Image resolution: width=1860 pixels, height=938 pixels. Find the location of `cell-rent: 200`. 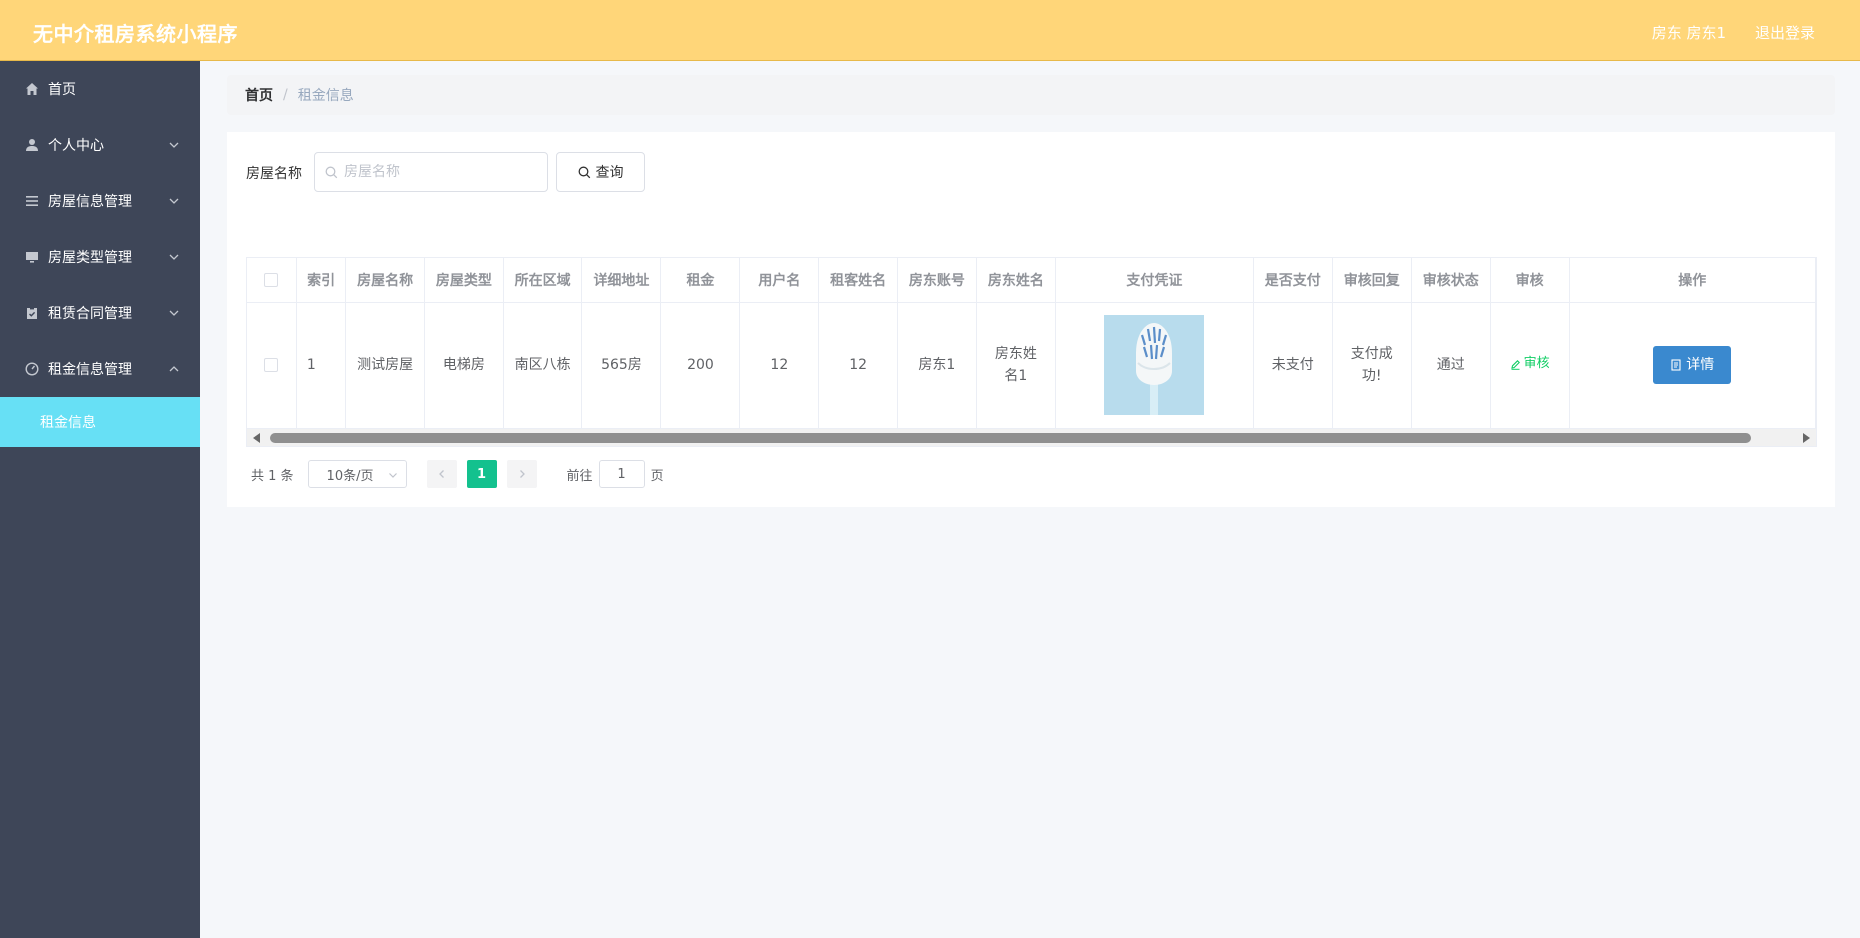

cell-rent: 200 is located at coordinates (700, 365).